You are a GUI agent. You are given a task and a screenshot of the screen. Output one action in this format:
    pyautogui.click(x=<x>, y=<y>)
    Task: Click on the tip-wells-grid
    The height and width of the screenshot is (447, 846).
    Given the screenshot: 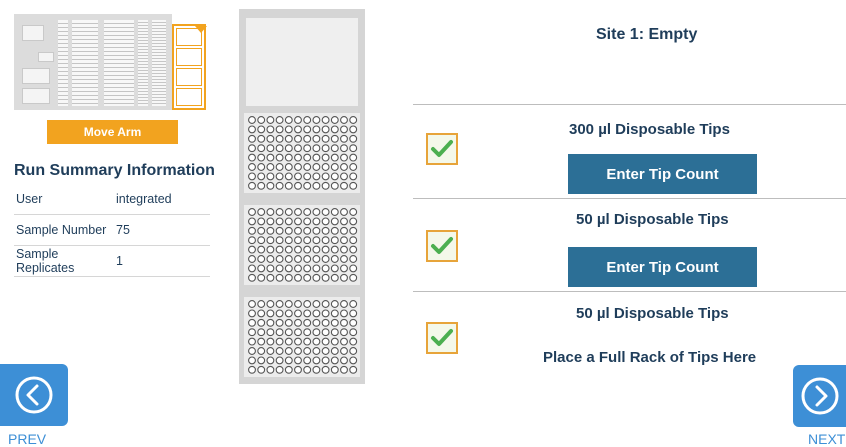 What is the action you would take?
    pyautogui.click(x=302, y=245)
    